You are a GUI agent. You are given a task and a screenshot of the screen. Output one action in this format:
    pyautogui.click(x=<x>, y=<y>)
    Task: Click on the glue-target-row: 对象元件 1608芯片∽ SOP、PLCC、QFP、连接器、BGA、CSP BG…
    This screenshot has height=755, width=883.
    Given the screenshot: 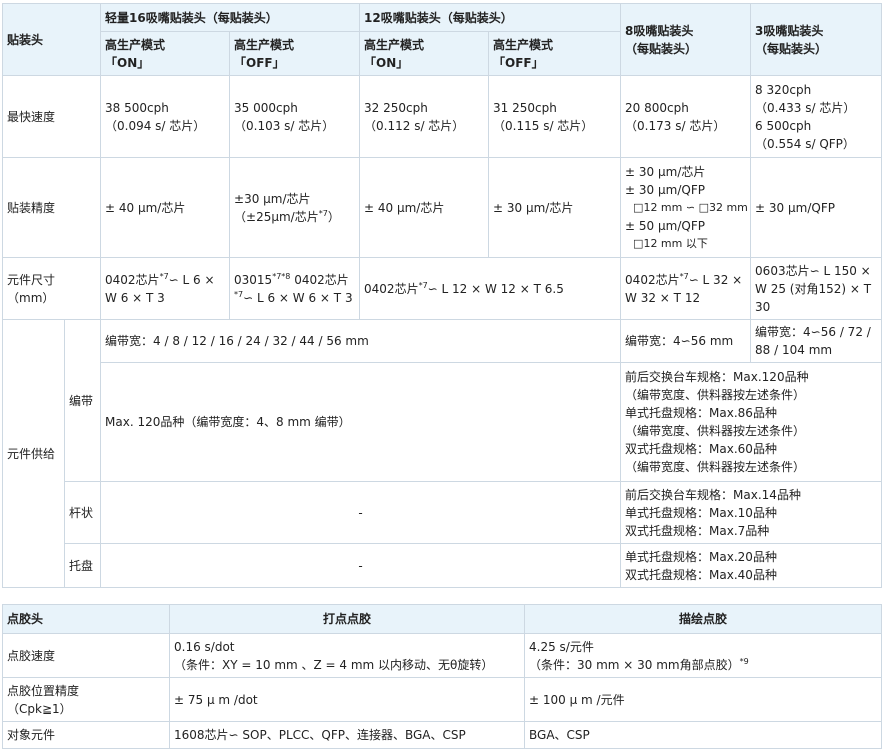 What is the action you would take?
    pyautogui.click(x=442, y=735)
    